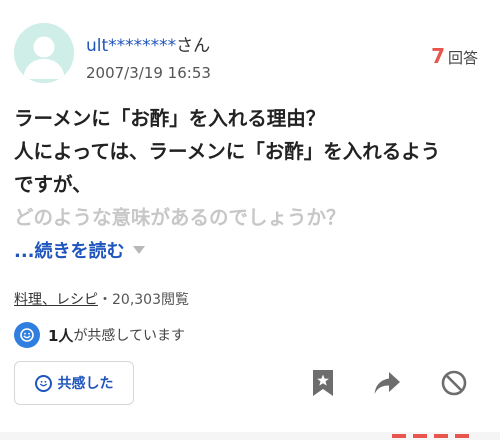  I want to click on view-count: 20,303閲覧, so click(150, 300).